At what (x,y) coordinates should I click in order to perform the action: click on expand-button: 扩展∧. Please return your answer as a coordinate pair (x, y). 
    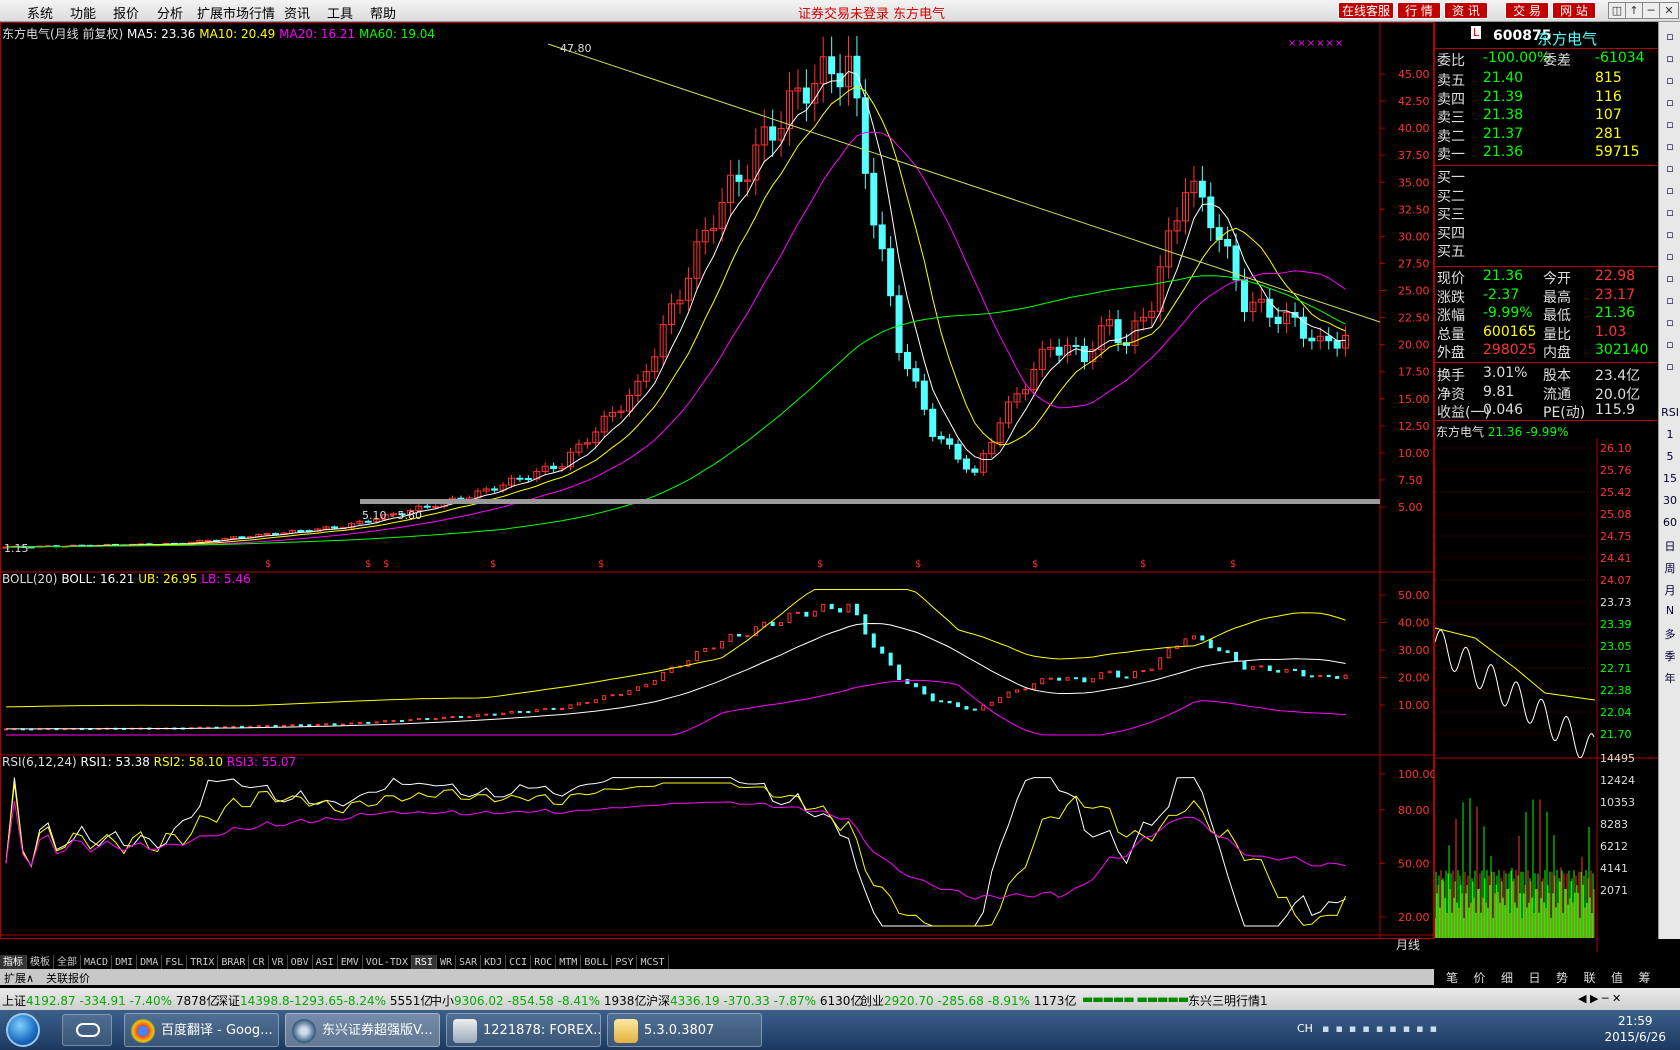
    Looking at the image, I should click on (19, 978).